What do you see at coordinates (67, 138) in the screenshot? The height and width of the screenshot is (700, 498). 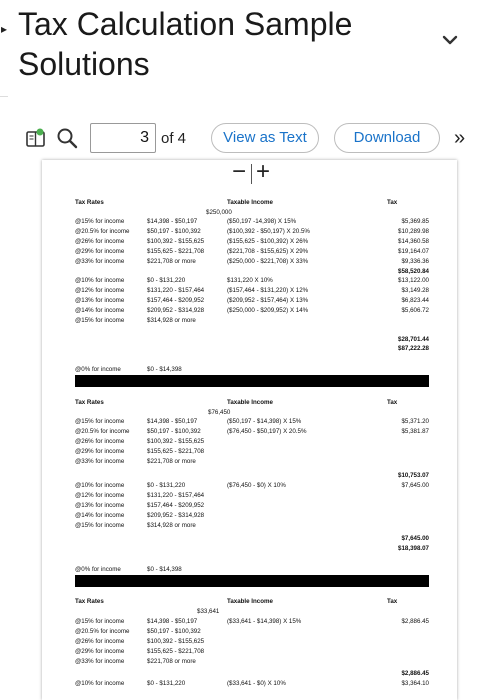 I see `search-icon` at bounding box center [67, 138].